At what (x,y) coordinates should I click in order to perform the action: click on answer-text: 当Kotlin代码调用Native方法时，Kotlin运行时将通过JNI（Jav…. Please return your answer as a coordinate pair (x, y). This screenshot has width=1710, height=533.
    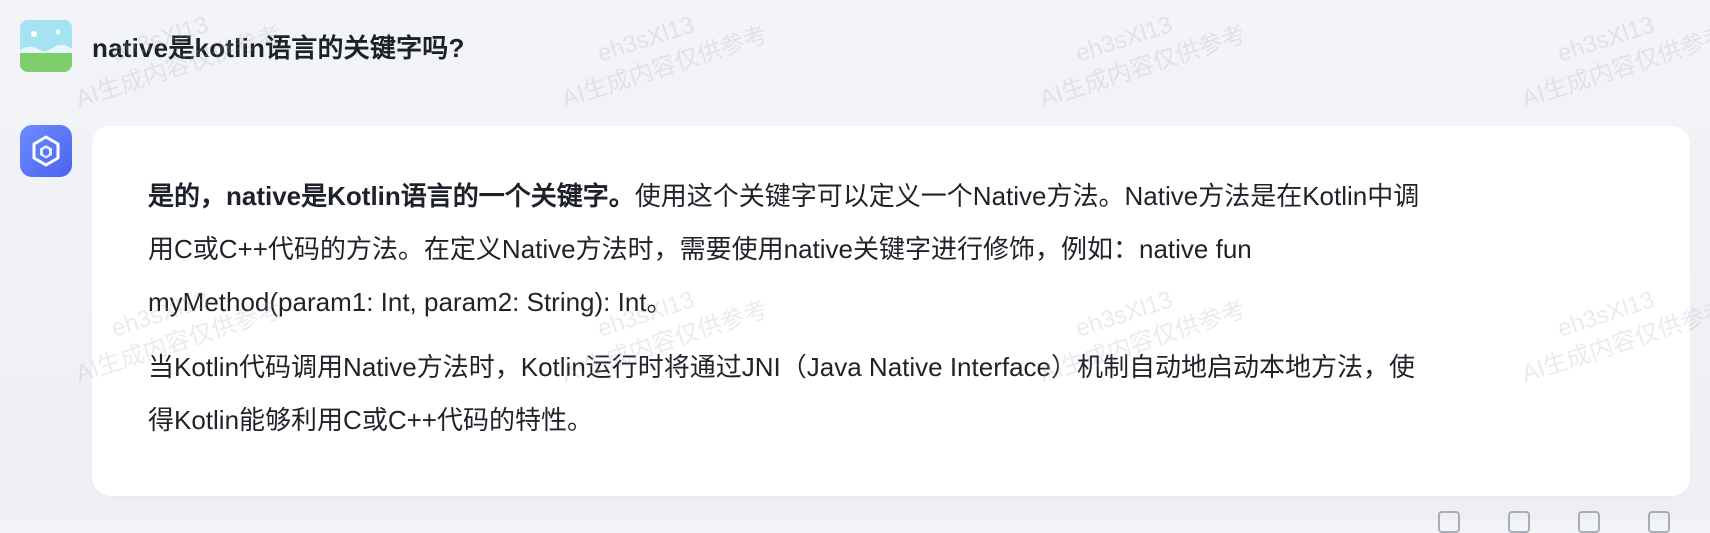
    Looking at the image, I should click on (782, 367).